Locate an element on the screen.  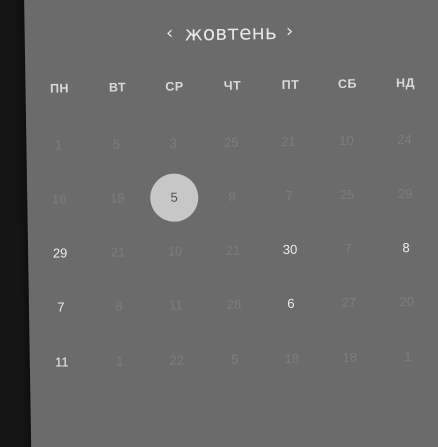
day-cell: 30 is located at coordinates (290, 250).